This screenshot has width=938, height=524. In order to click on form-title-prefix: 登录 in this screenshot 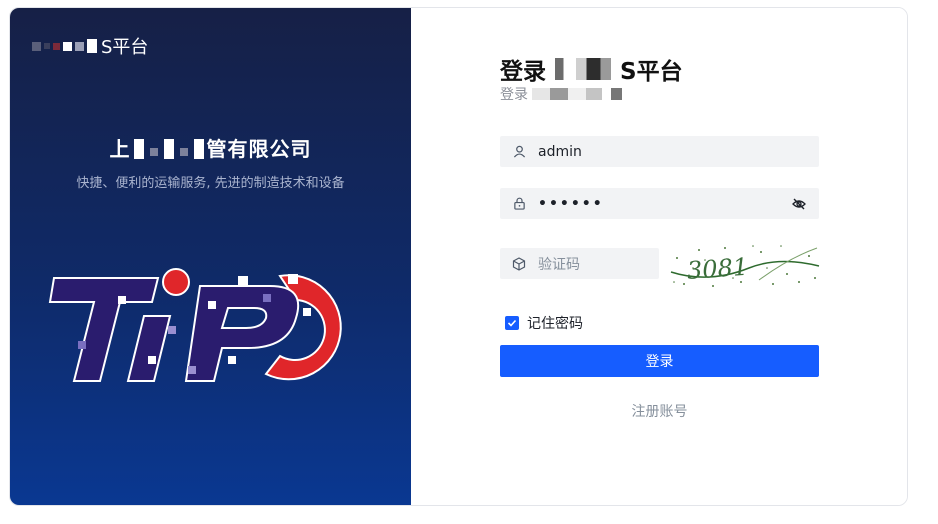, I will do `click(523, 72)`.